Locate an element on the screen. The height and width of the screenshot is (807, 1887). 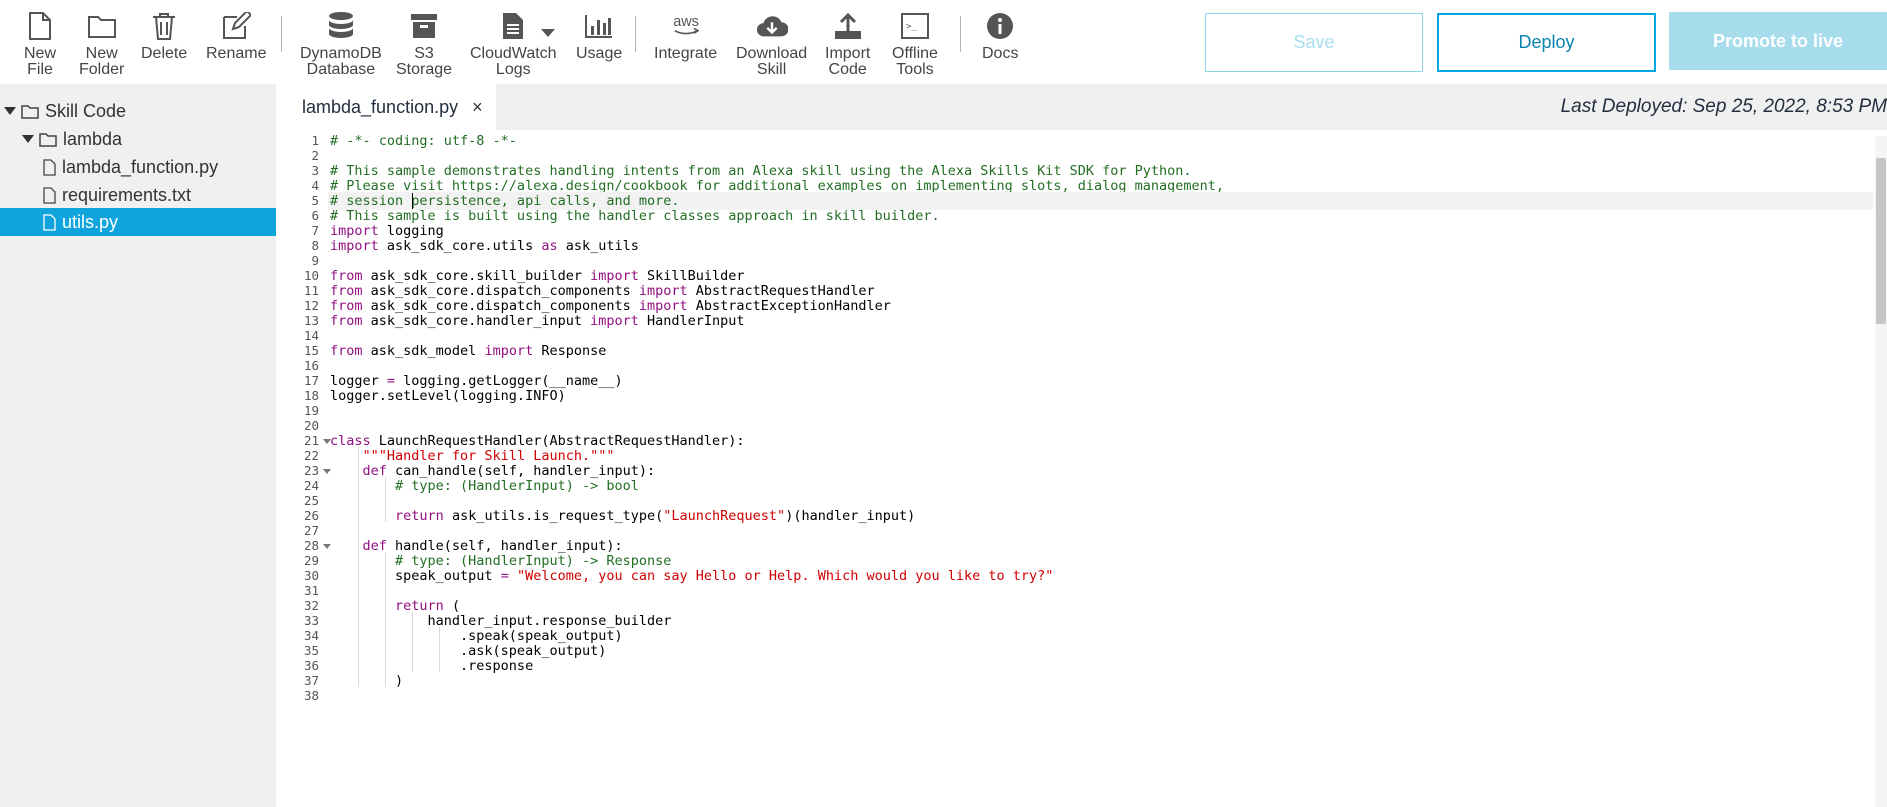
tab-lambda-function: lambda_function.py × is located at coordinates (386, 107).